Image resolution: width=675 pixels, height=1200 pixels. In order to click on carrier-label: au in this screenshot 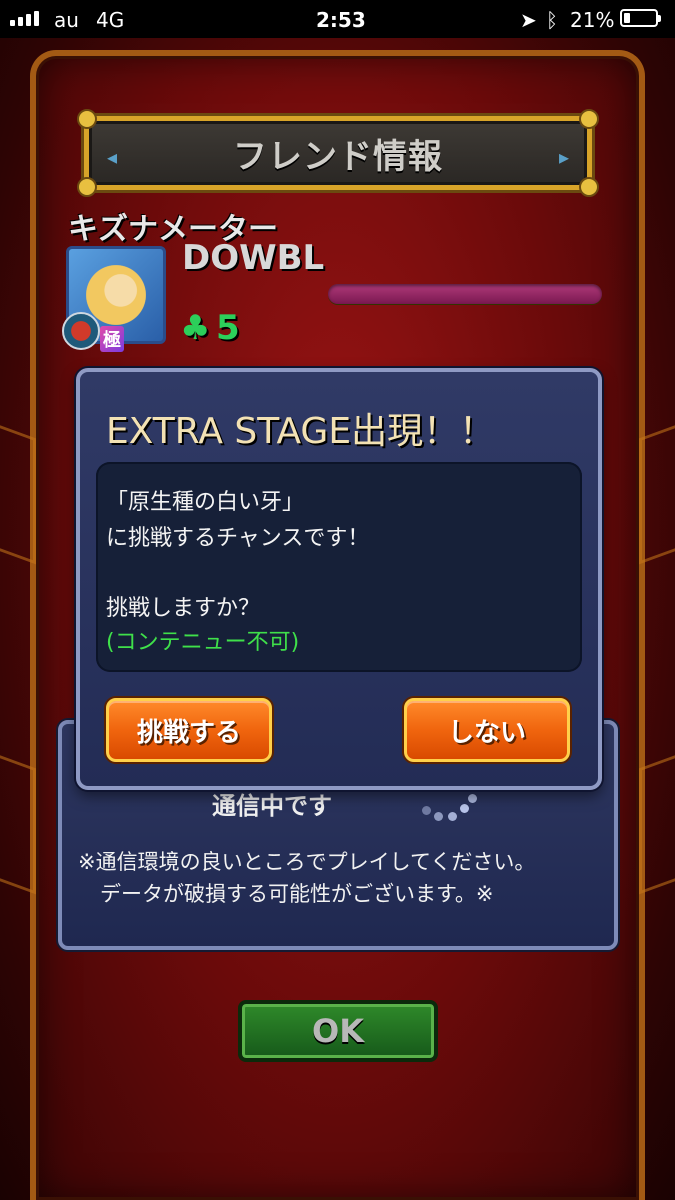, I will do `click(66, 20)`.